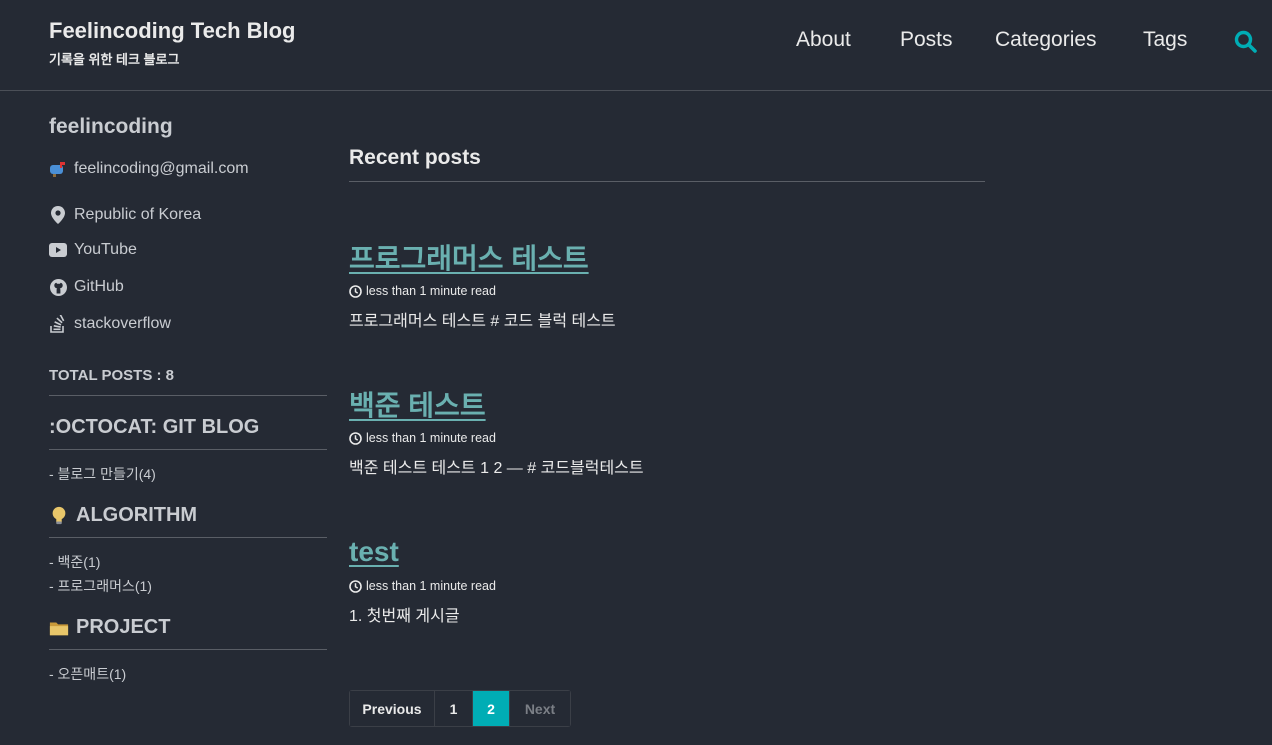 The width and height of the screenshot is (1272, 745). What do you see at coordinates (469, 257) in the screenshot?
I see `post-title: 프로그래머스 테스트` at bounding box center [469, 257].